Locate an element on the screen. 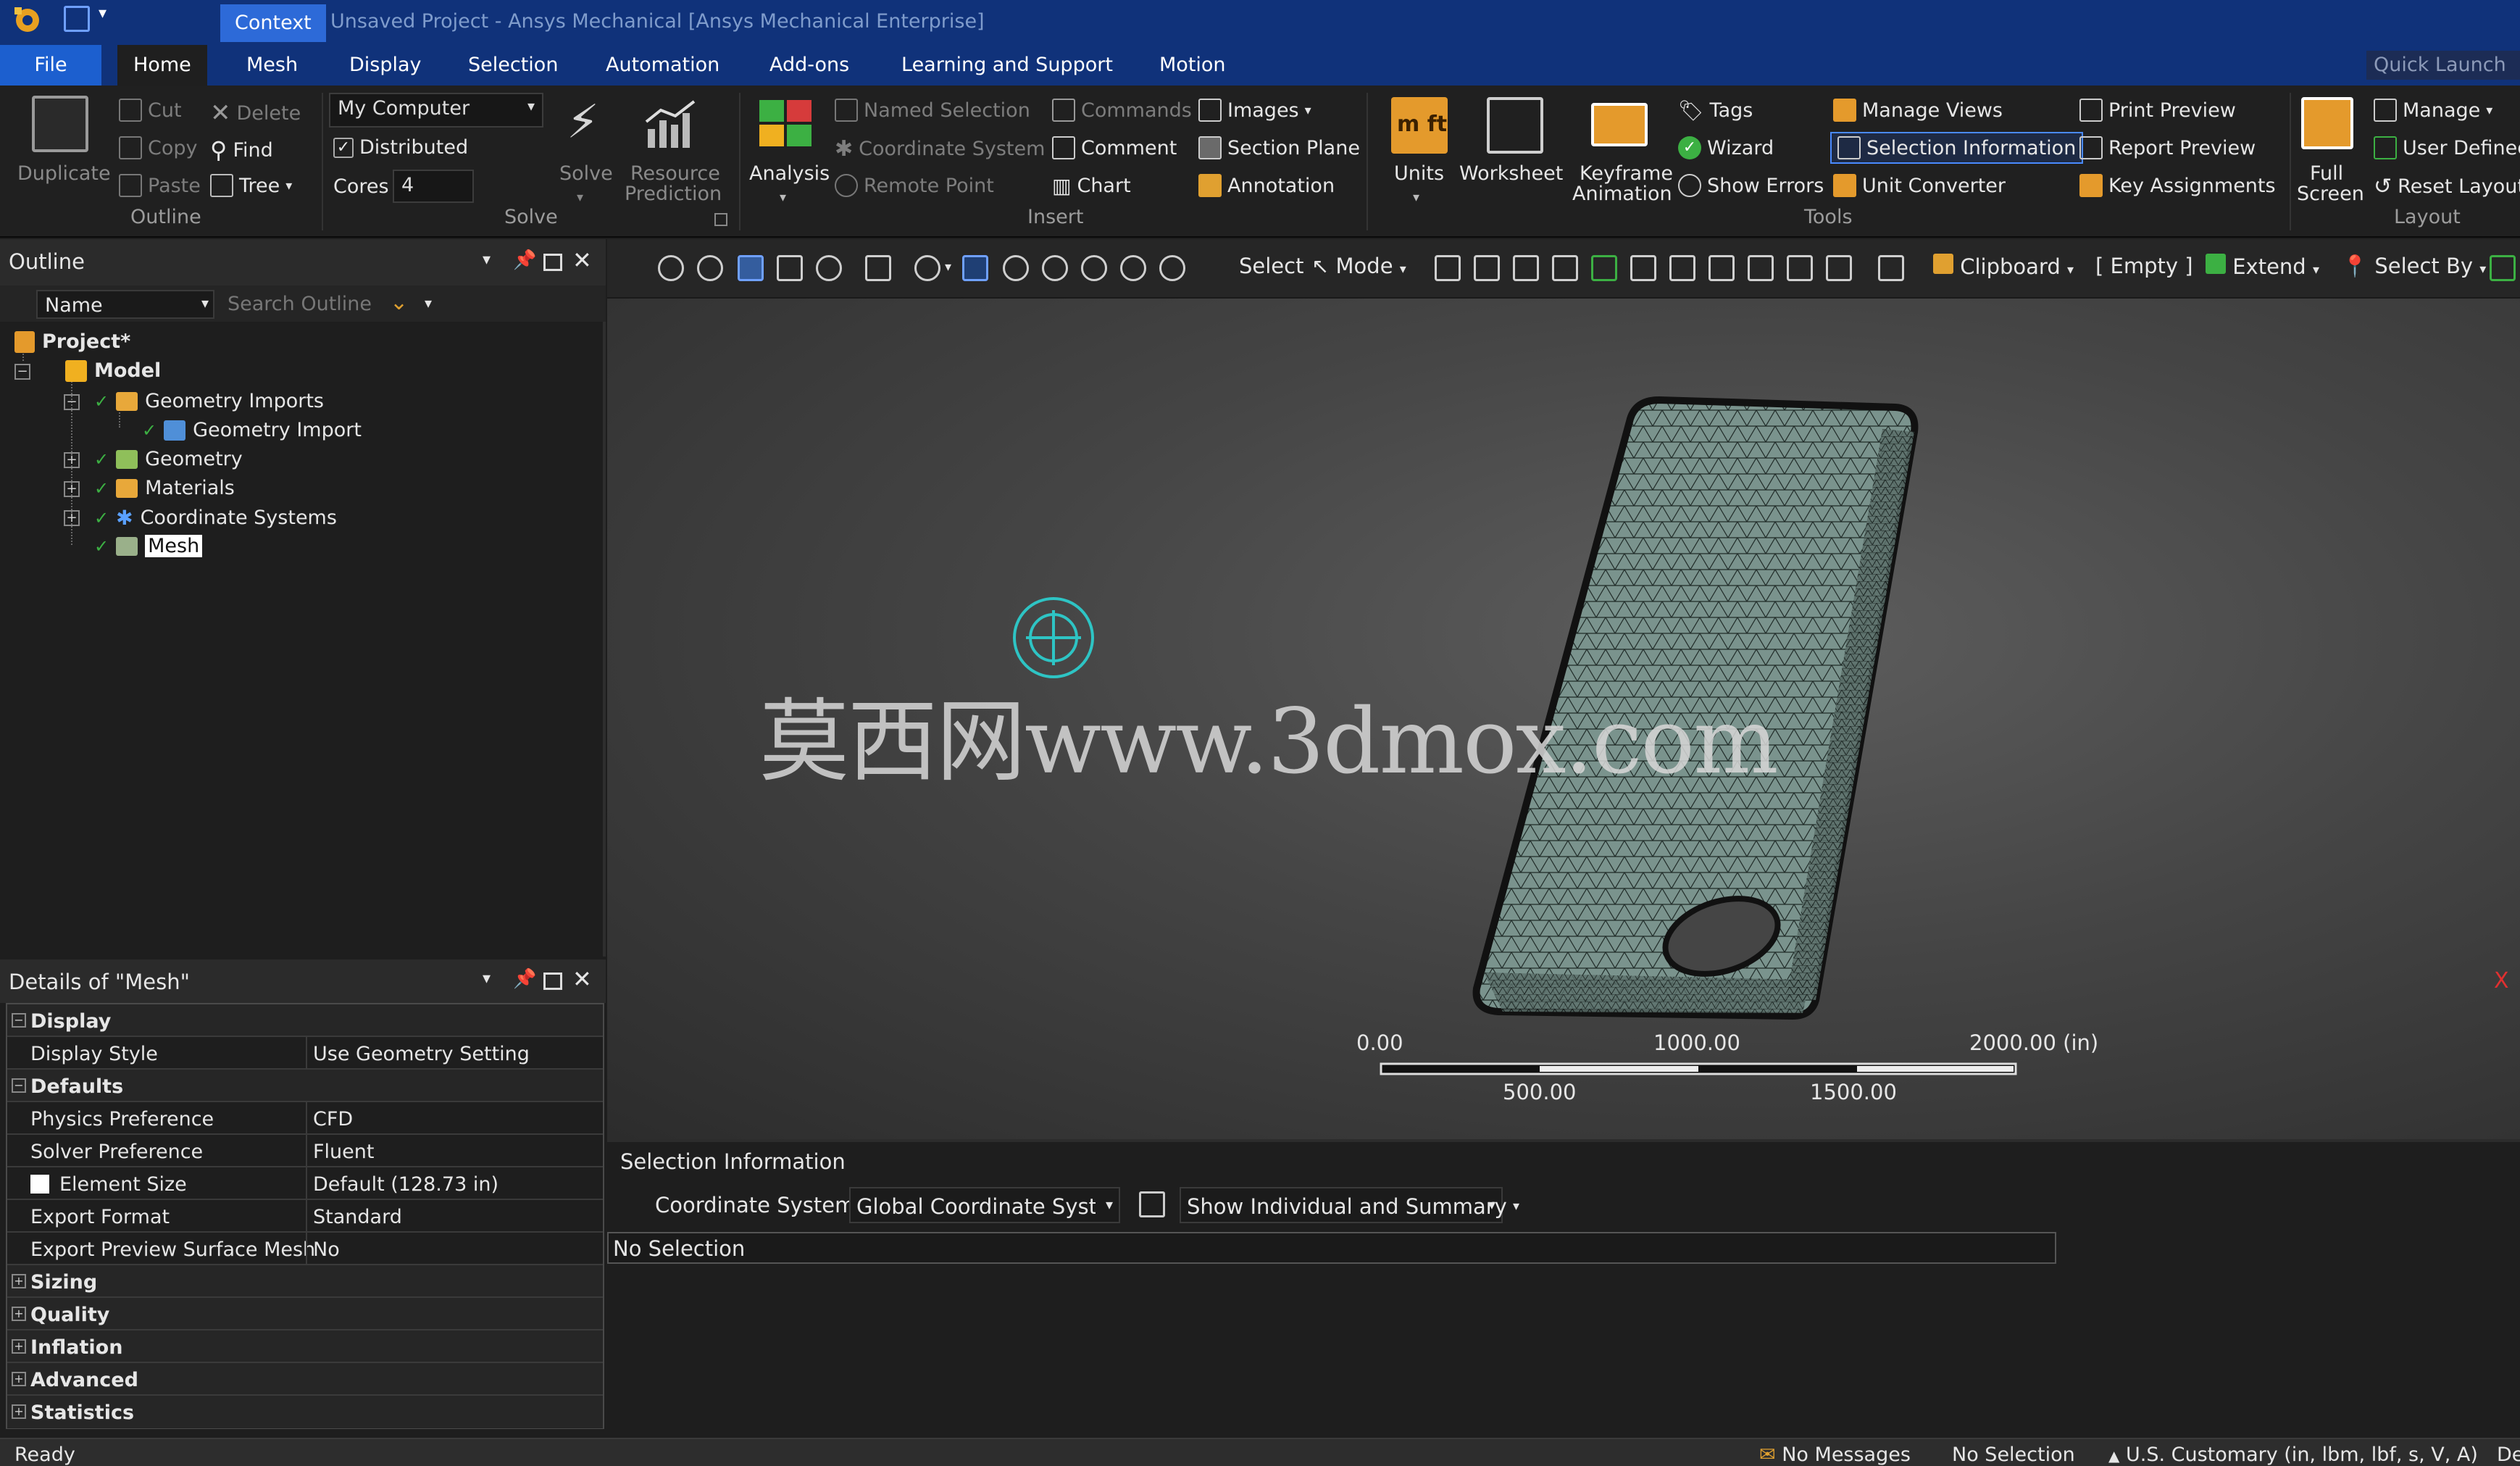  tab-display: Display is located at coordinates (385, 65).